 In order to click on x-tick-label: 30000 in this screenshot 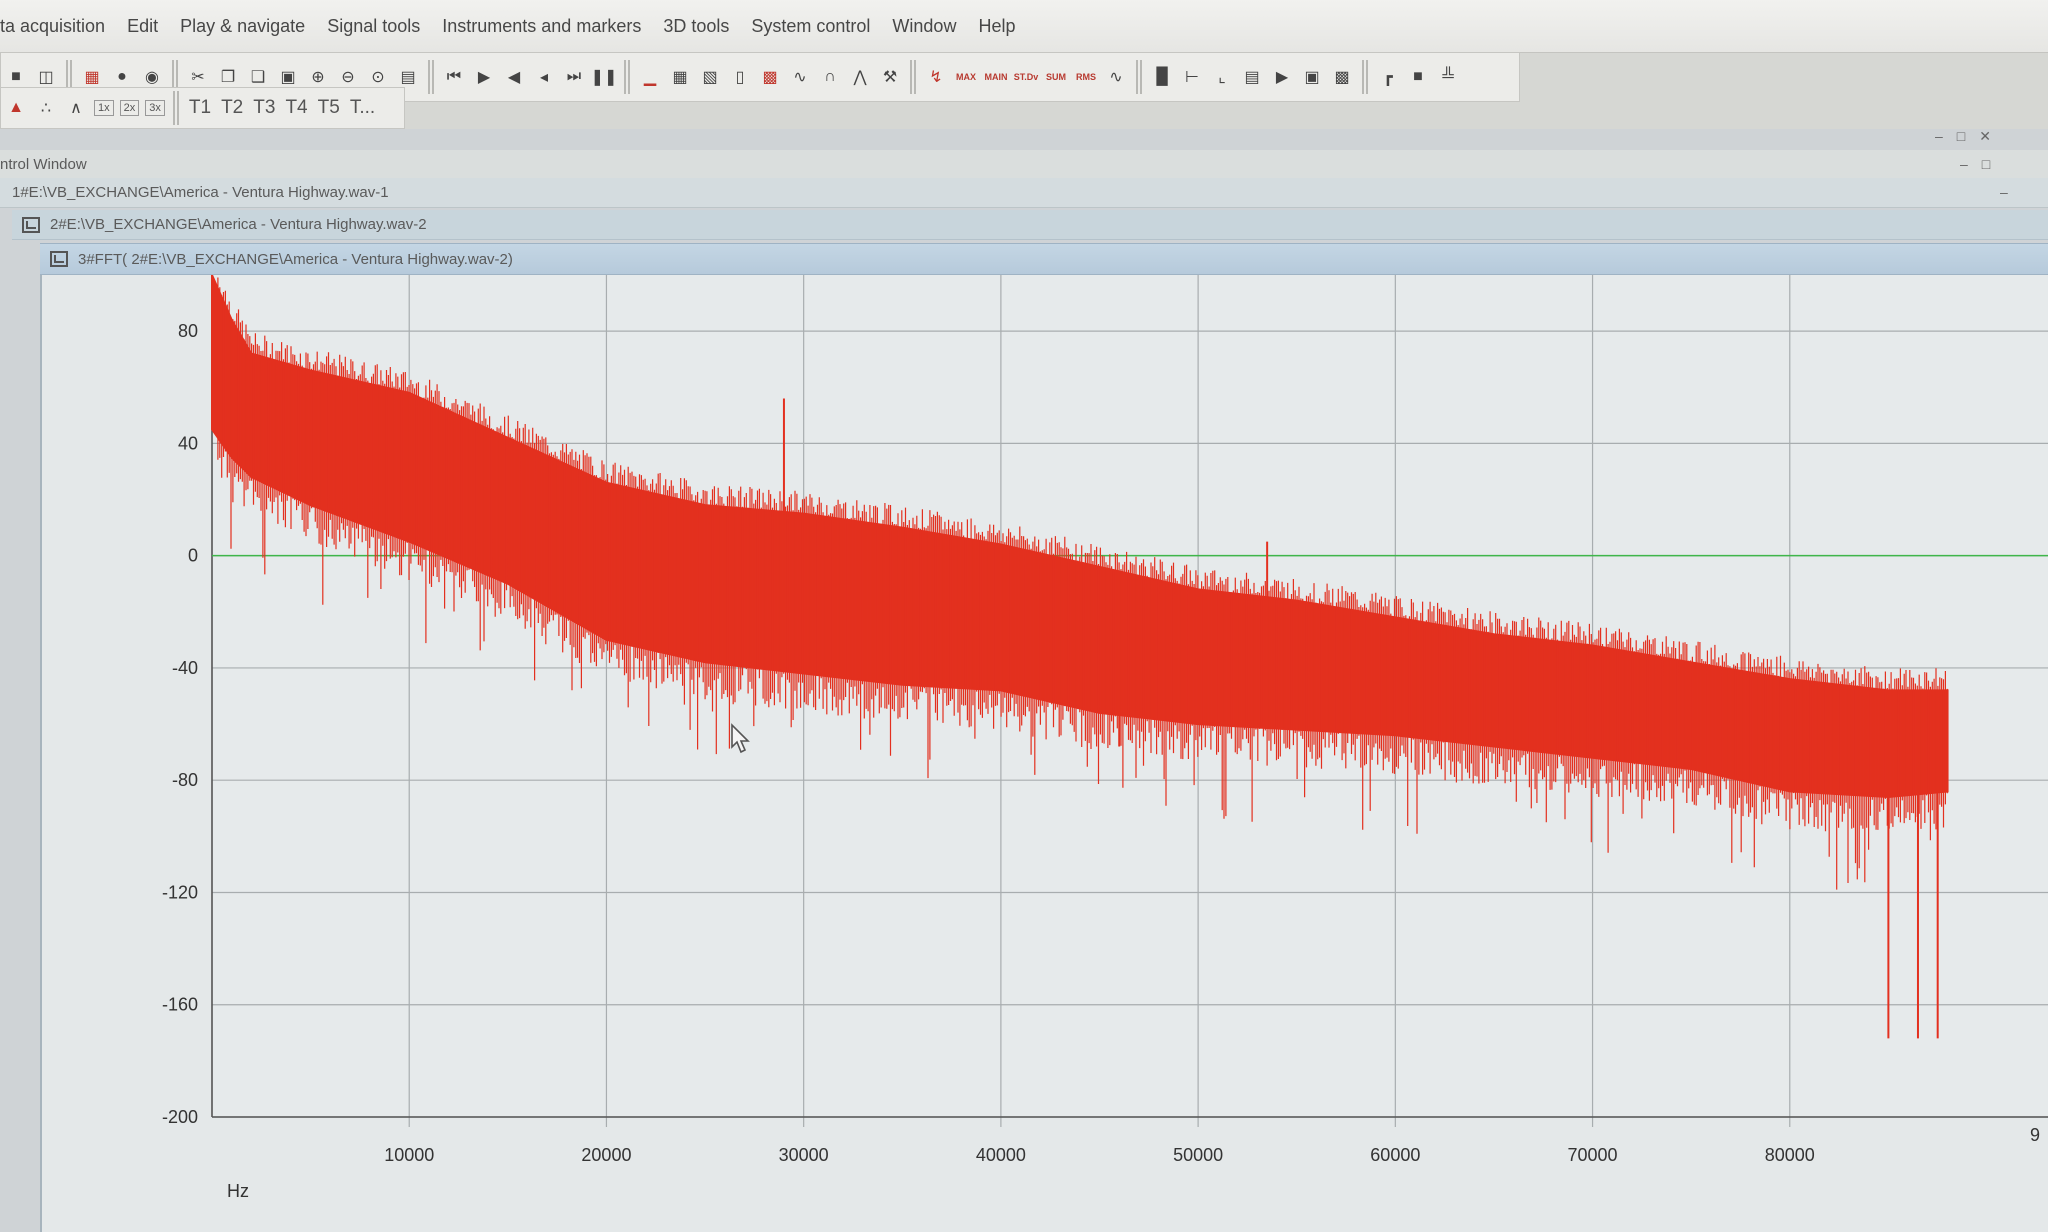, I will do `click(804, 1155)`.